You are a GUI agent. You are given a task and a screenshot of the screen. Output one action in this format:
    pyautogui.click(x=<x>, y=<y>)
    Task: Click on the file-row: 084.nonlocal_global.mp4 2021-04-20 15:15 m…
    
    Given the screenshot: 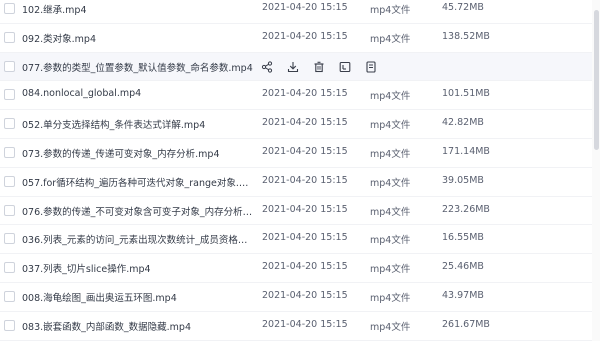 What is the action you would take?
    pyautogui.click(x=296, y=96)
    